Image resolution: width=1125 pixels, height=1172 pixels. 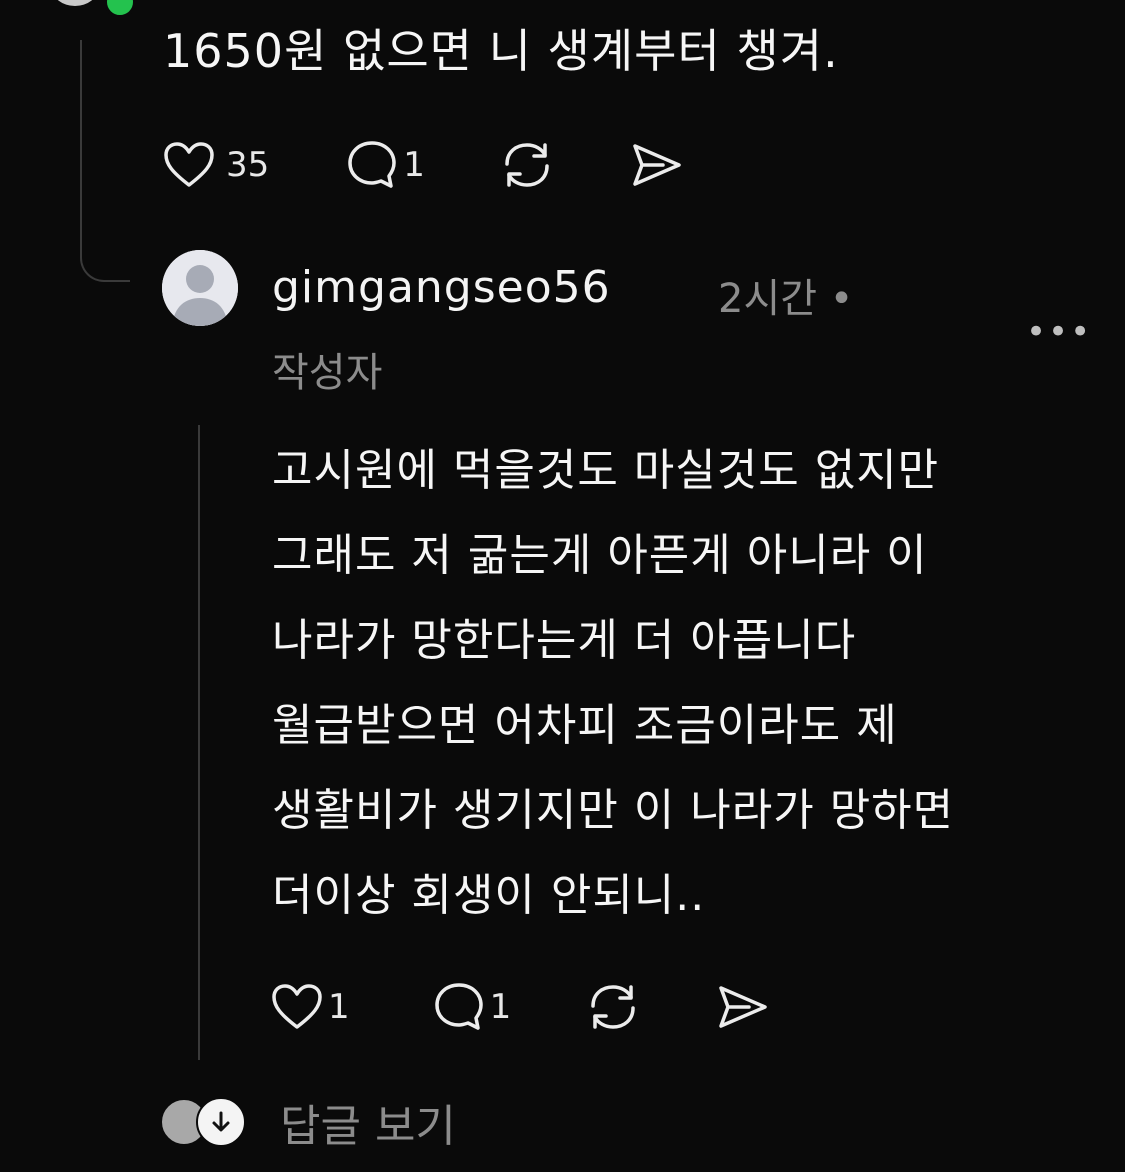 I want to click on reply-actions: 1 1, so click(x=520, y=1007).